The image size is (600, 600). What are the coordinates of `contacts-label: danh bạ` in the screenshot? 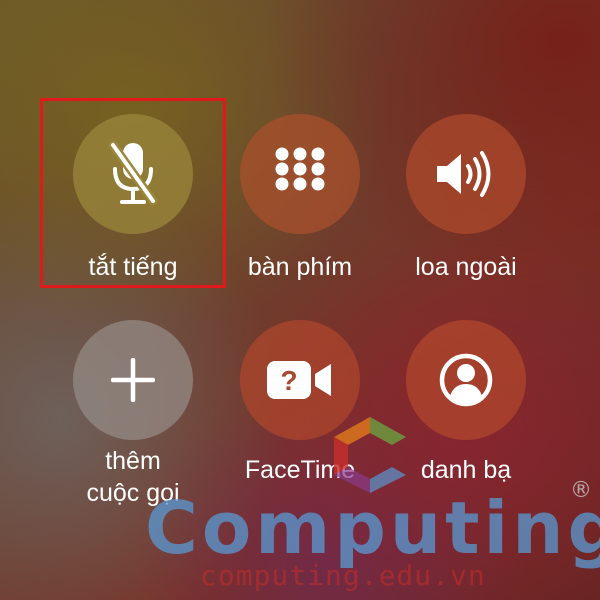 It's located at (466, 470).